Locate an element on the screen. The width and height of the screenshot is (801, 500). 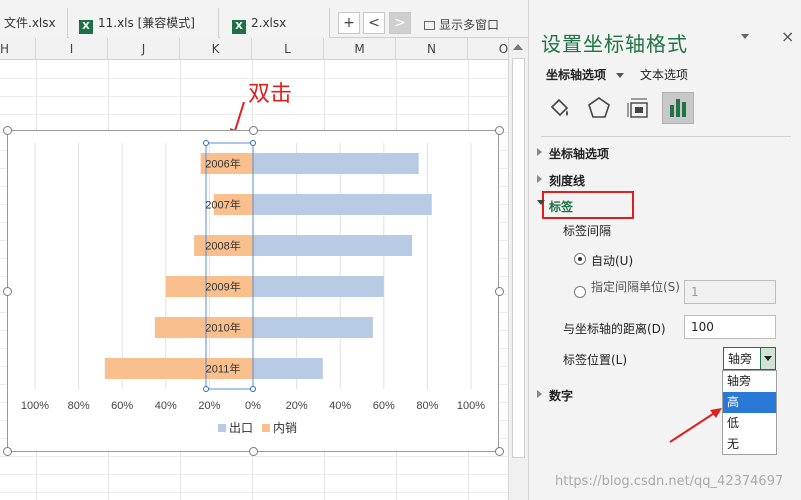
section-axis-options: 坐标轴选项 is located at coordinates (573, 153).